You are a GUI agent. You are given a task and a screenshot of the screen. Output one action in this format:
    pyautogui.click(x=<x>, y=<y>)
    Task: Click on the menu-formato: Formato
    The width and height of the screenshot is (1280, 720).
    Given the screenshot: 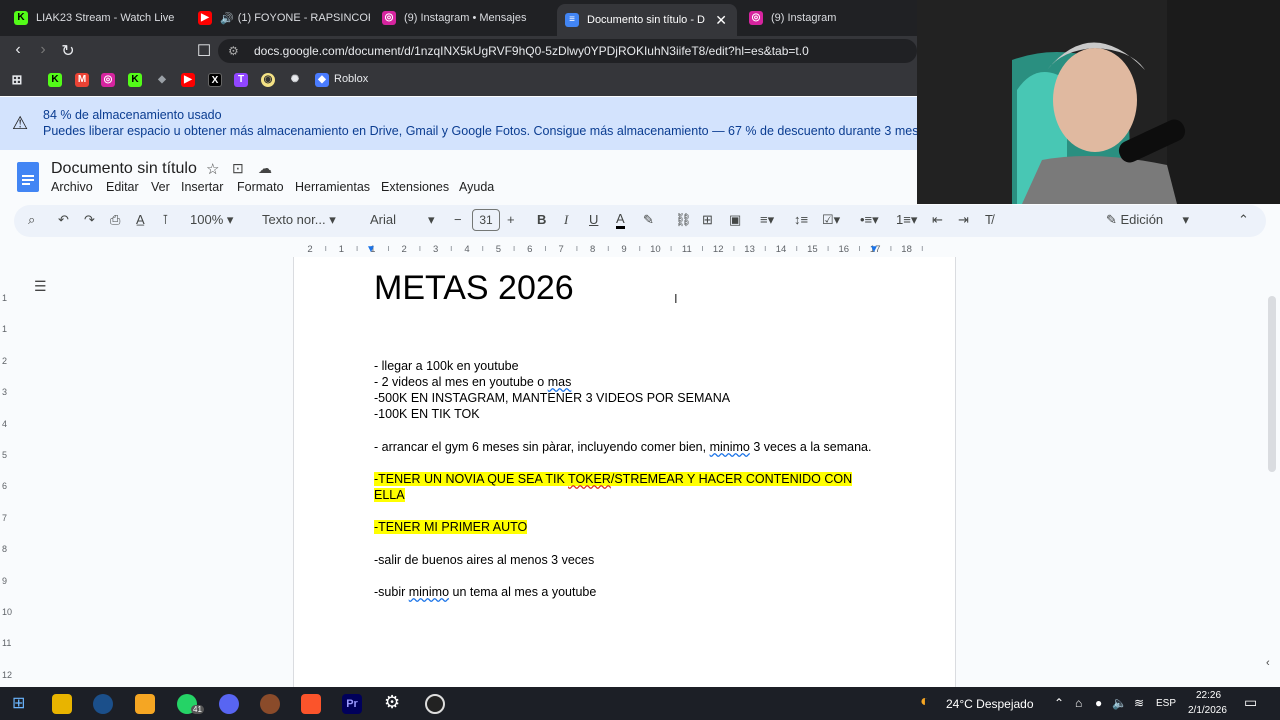 What is the action you would take?
    pyautogui.click(x=260, y=187)
    